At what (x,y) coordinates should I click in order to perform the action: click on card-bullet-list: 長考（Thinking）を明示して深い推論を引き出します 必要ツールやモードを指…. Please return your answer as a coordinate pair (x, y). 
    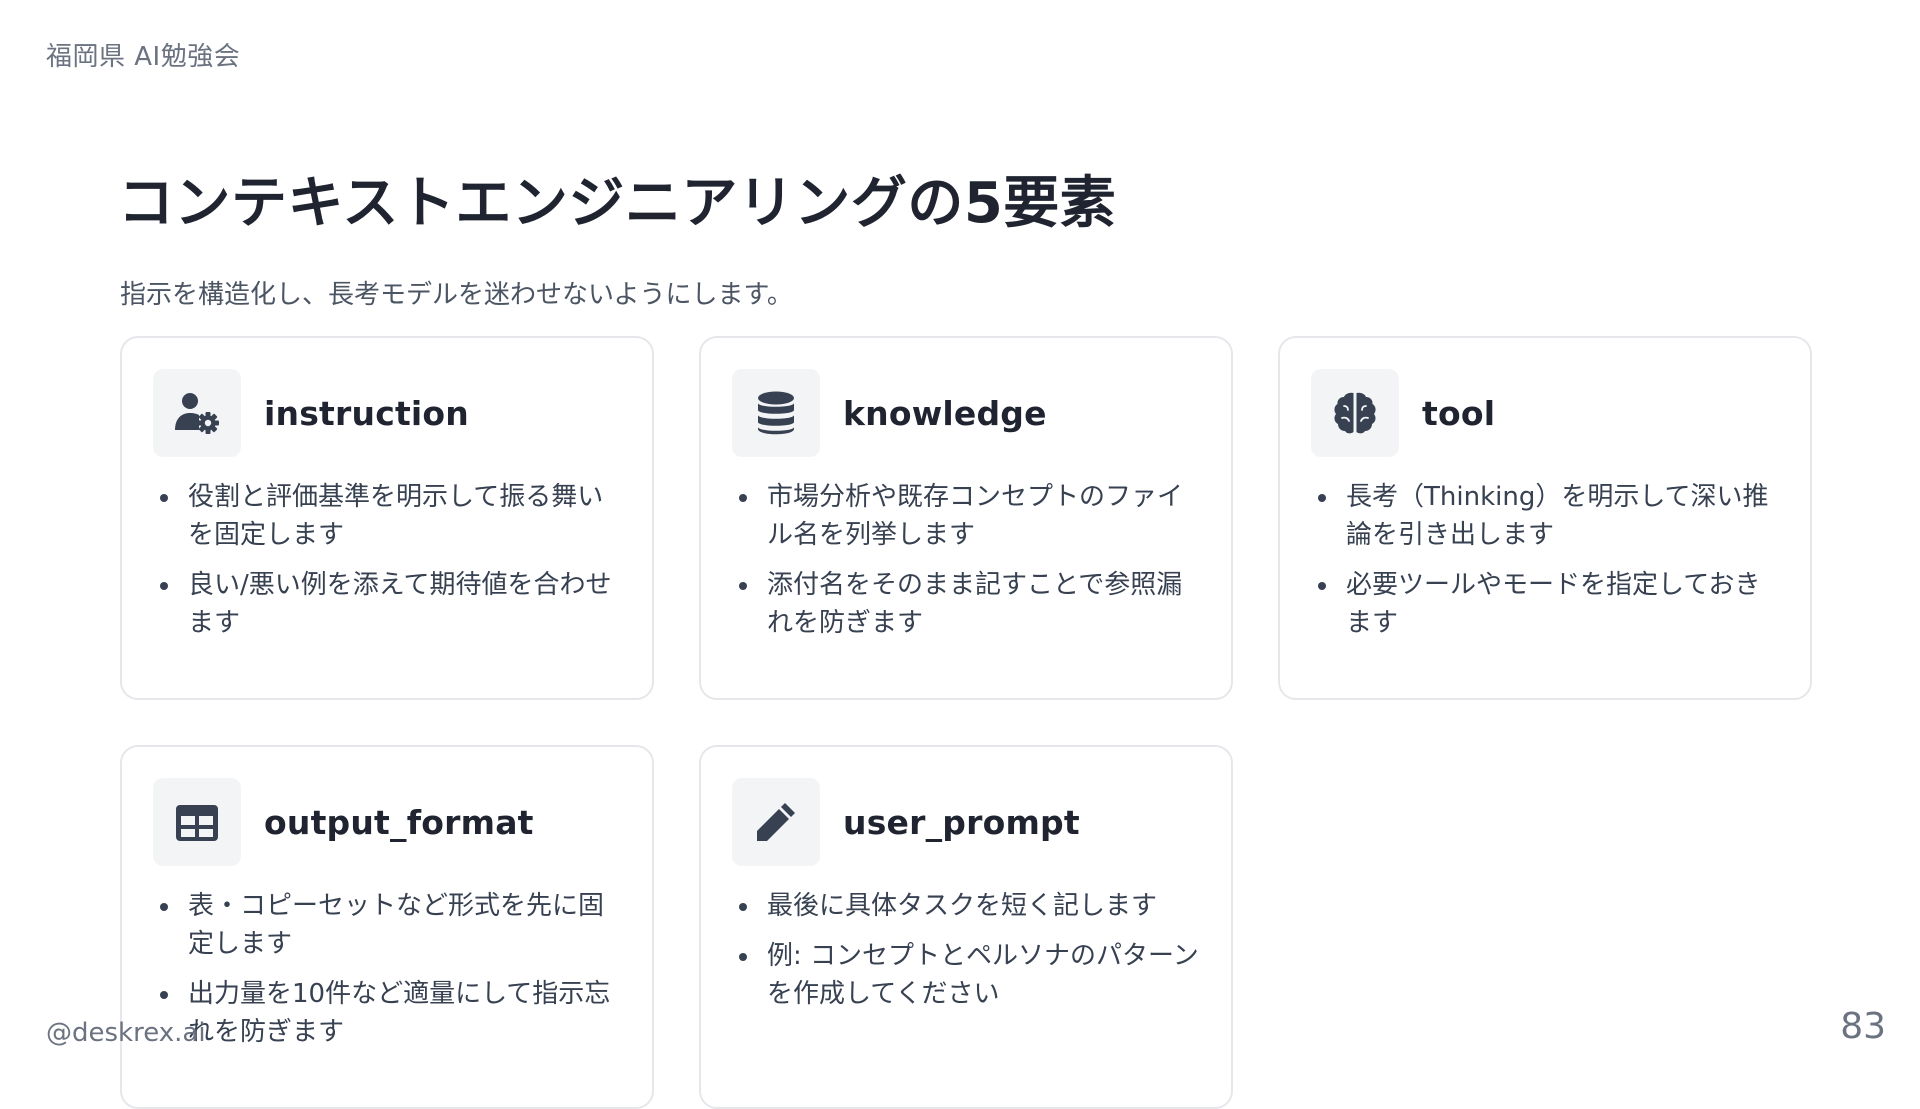
    Looking at the image, I should click on (1547, 566).